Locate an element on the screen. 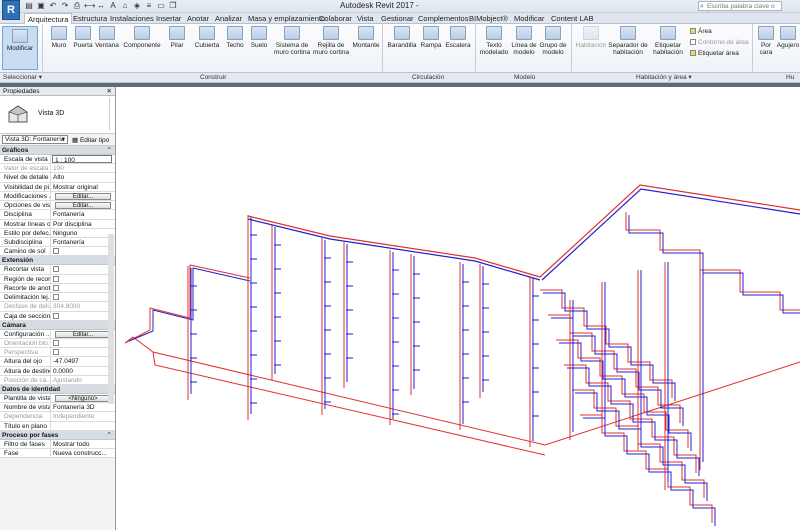 Image resolution: width=800 pixels, height=530 pixels. tab-colaborar: Colaborar is located at coordinates (335, 18).